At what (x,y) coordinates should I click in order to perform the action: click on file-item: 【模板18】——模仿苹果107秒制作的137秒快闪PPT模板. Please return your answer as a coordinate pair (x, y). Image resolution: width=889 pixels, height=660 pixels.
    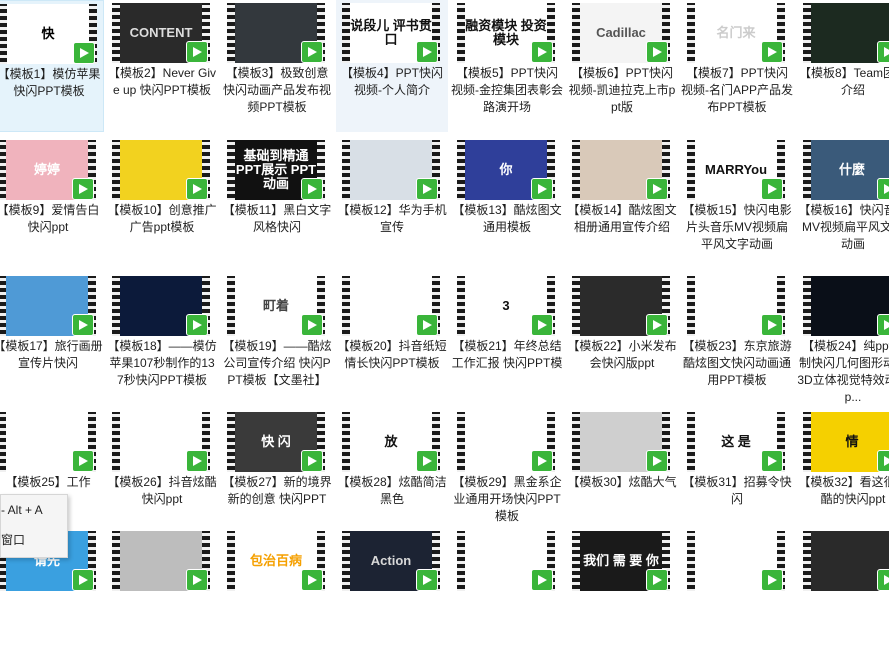
    Looking at the image, I should click on (162, 339).